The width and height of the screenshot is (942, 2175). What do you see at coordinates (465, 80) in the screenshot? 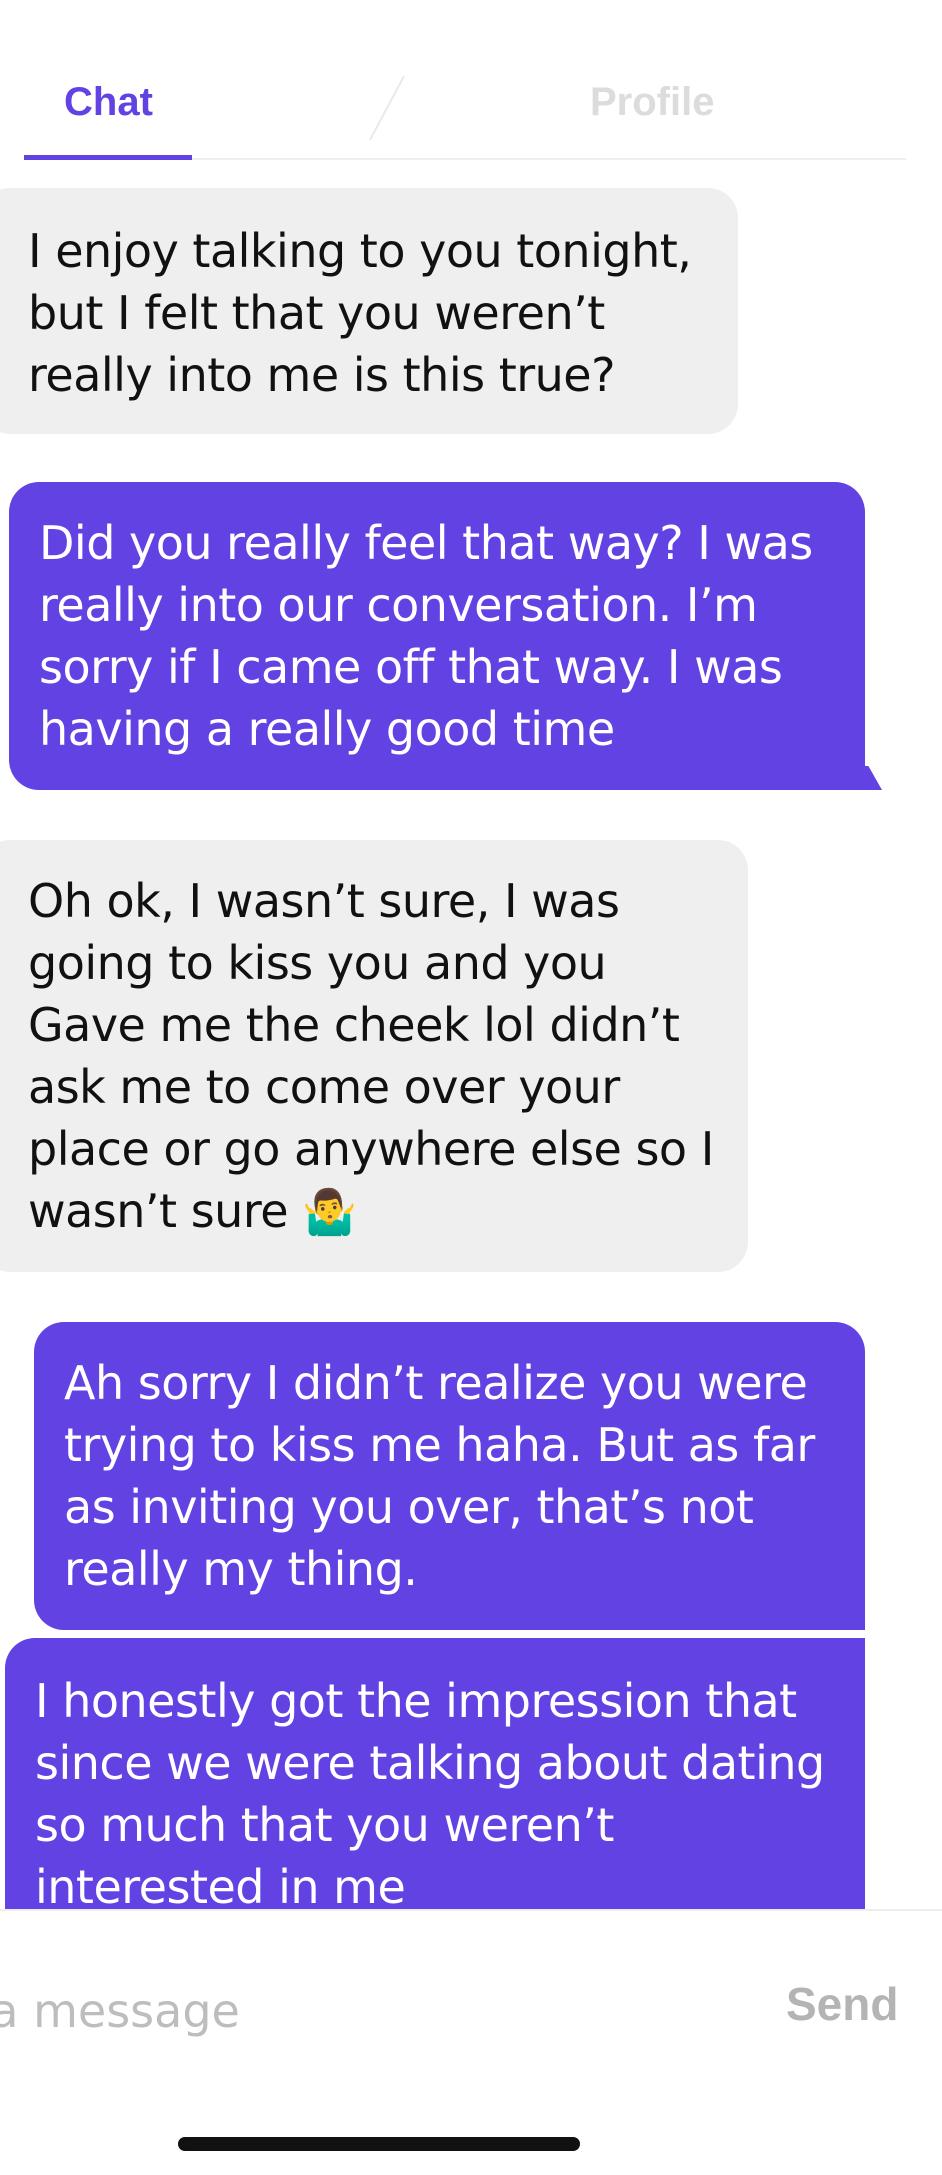
I see `tab-bar: Chat Profile` at bounding box center [465, 80].